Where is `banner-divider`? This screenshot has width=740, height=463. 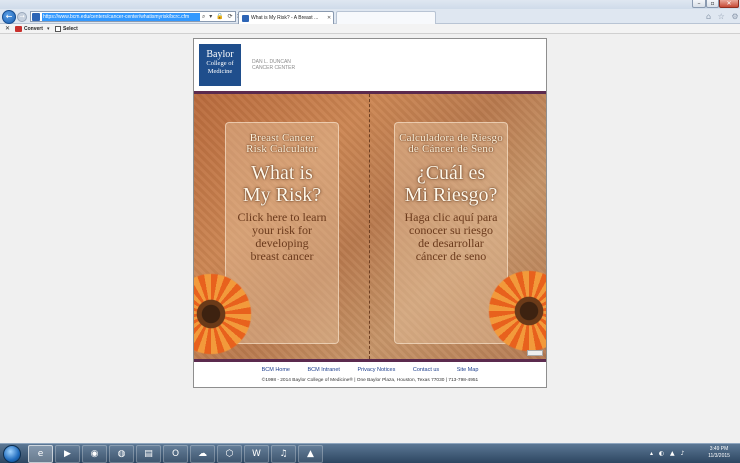 banner-divider is located at coordinates (369, 226).